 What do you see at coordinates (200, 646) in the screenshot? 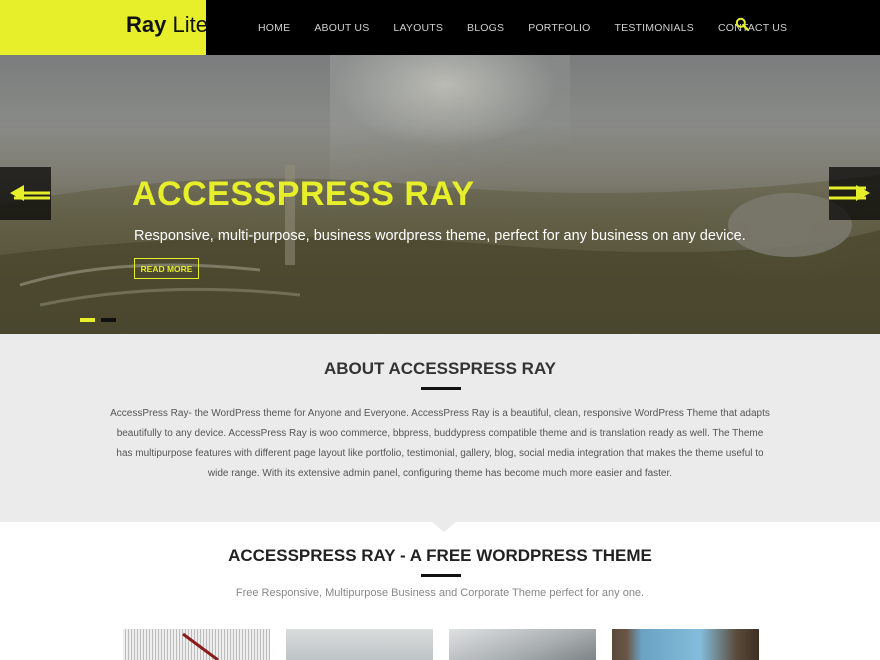
I see `pen-document-image` at bounding box center [200, 646].